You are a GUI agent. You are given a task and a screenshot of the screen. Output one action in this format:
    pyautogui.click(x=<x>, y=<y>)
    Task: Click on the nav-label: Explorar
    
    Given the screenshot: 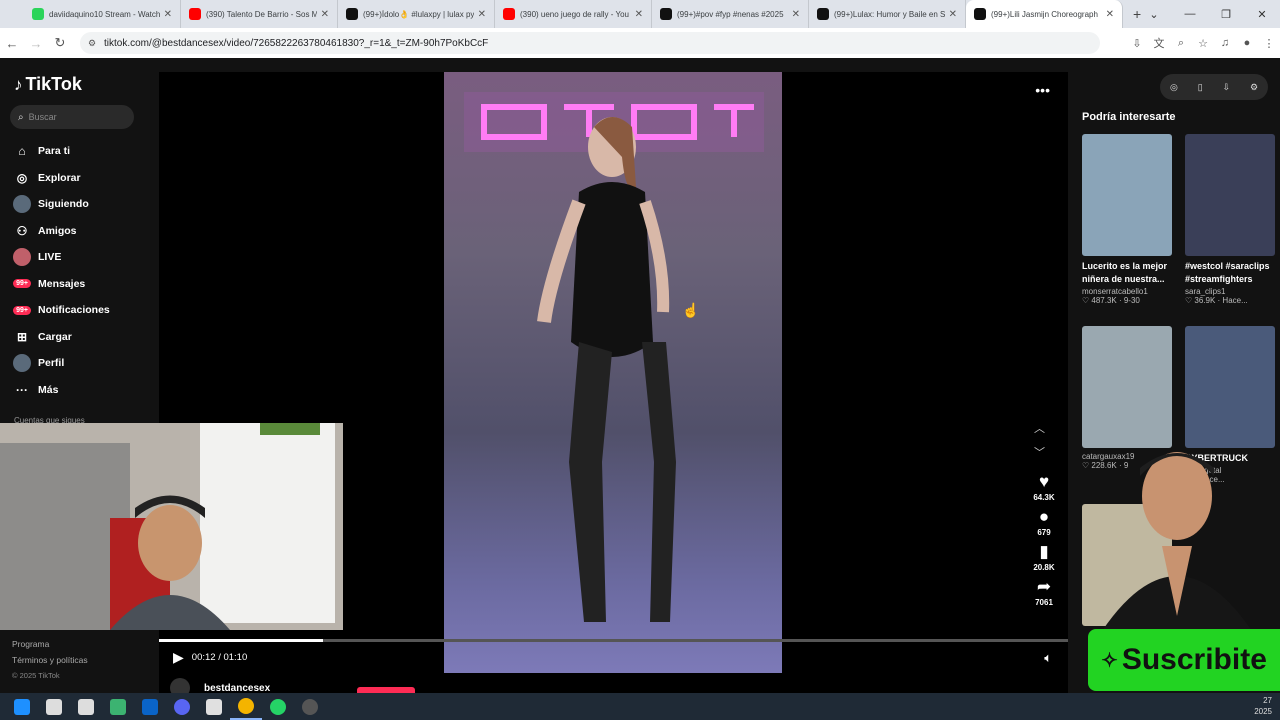 What is the action you would take?
    pyautogui.click(x=59, y=177)
    